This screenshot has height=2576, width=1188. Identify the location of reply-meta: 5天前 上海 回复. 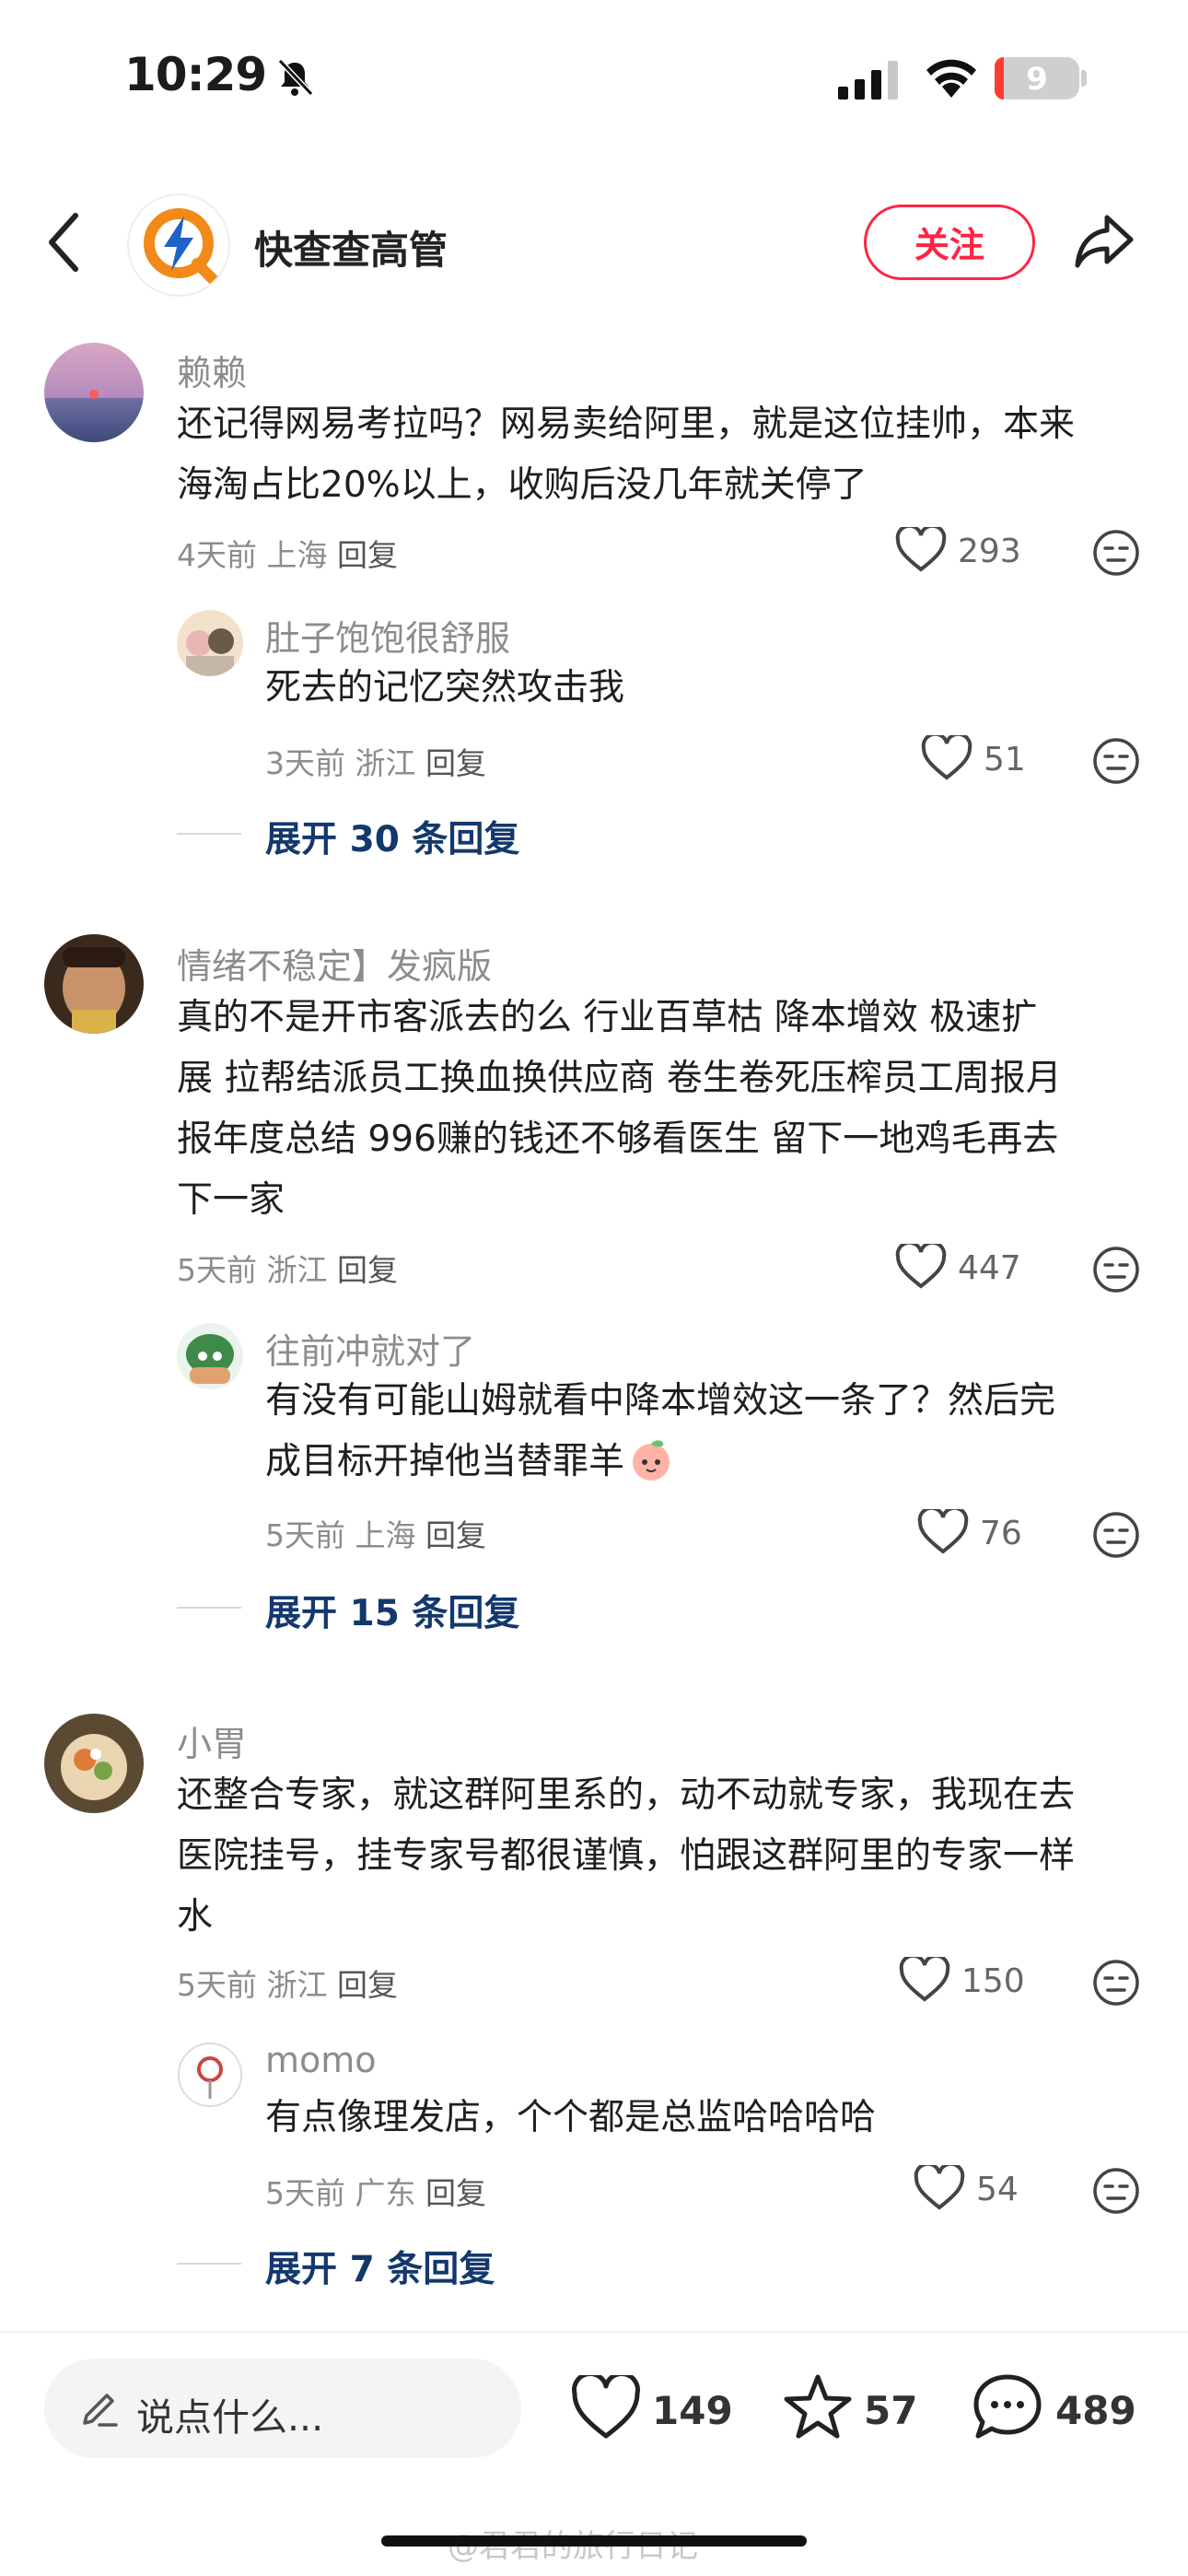
(375, 1533).